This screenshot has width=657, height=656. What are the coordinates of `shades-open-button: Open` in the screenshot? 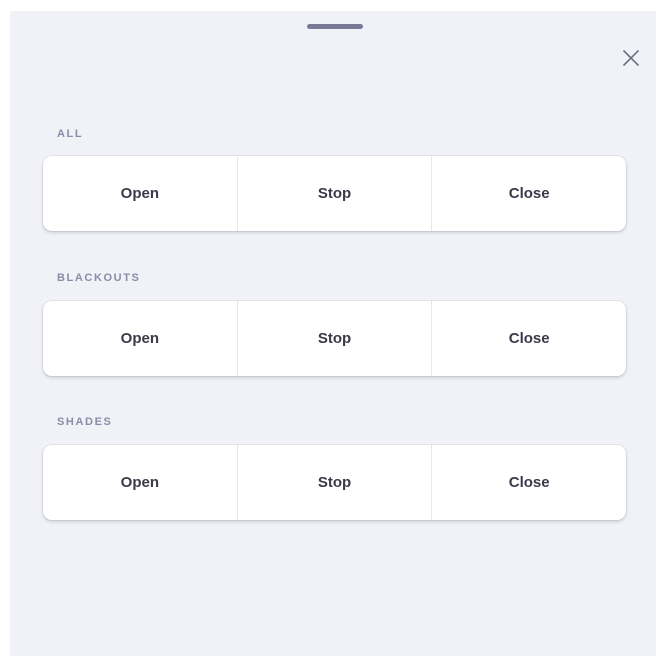 It's located at (140, 482).